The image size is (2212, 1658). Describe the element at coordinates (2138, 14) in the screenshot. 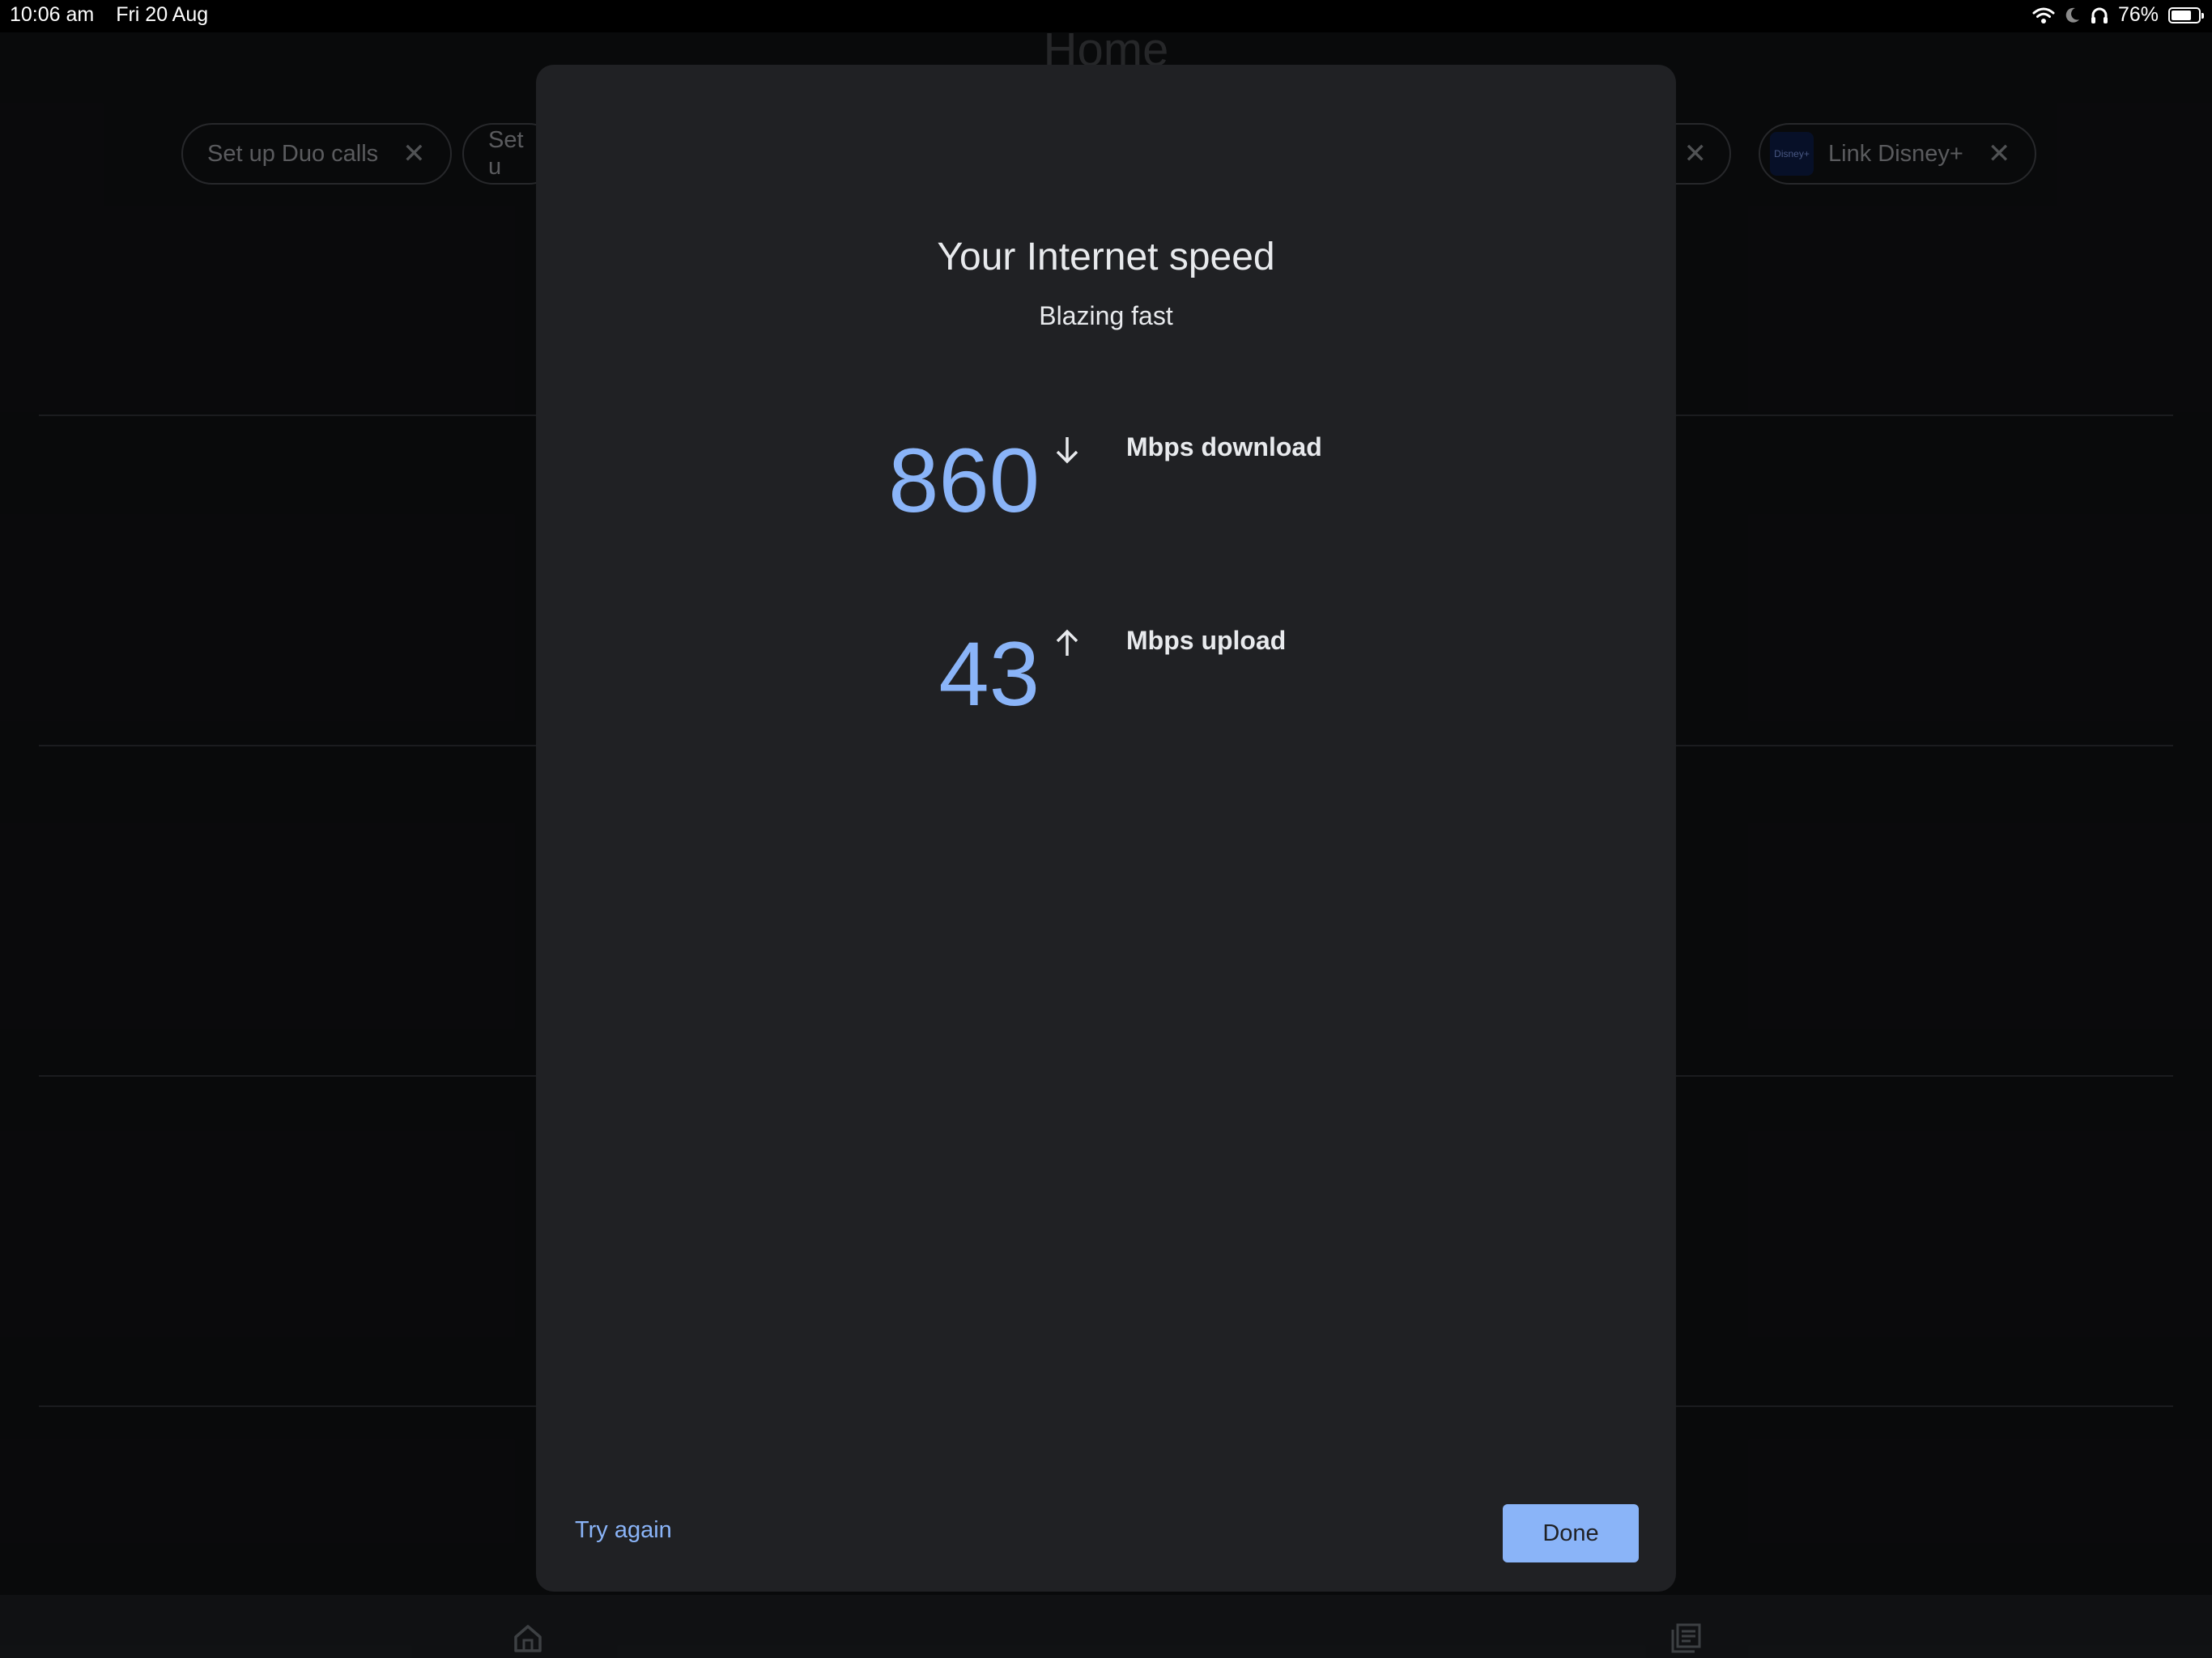

I see `battery-percent: 76%` at that location.